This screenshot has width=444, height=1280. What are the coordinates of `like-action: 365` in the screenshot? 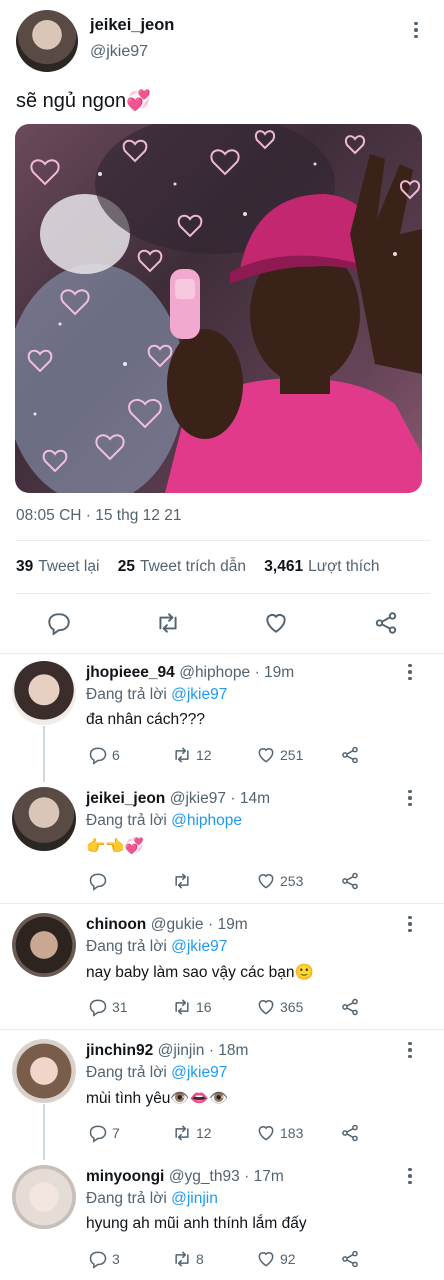 It's located at (279, 1007).